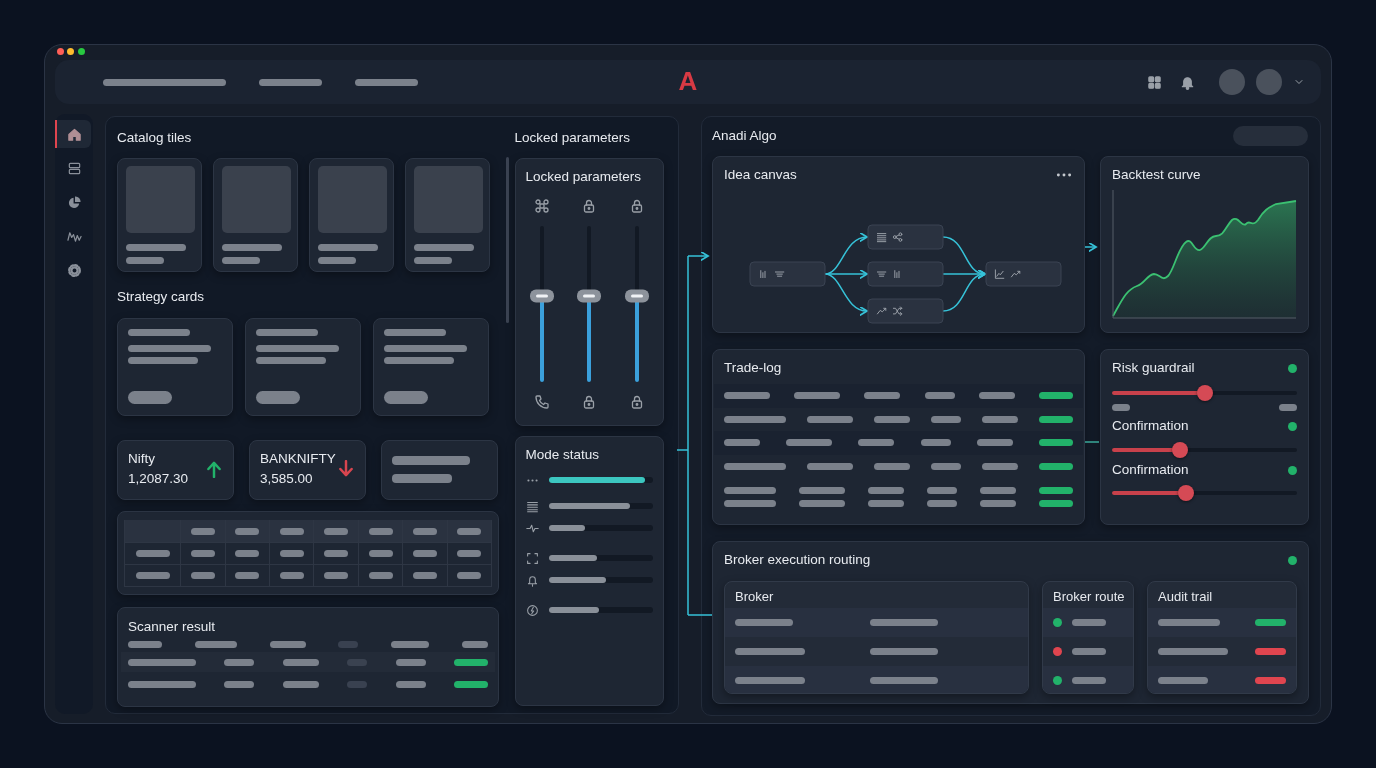 The height and width of the screenshot is (768, 1376). Describe the element at coordinates (352, 199) in the screenshot. I see `tile-image-placeholder` at that location.